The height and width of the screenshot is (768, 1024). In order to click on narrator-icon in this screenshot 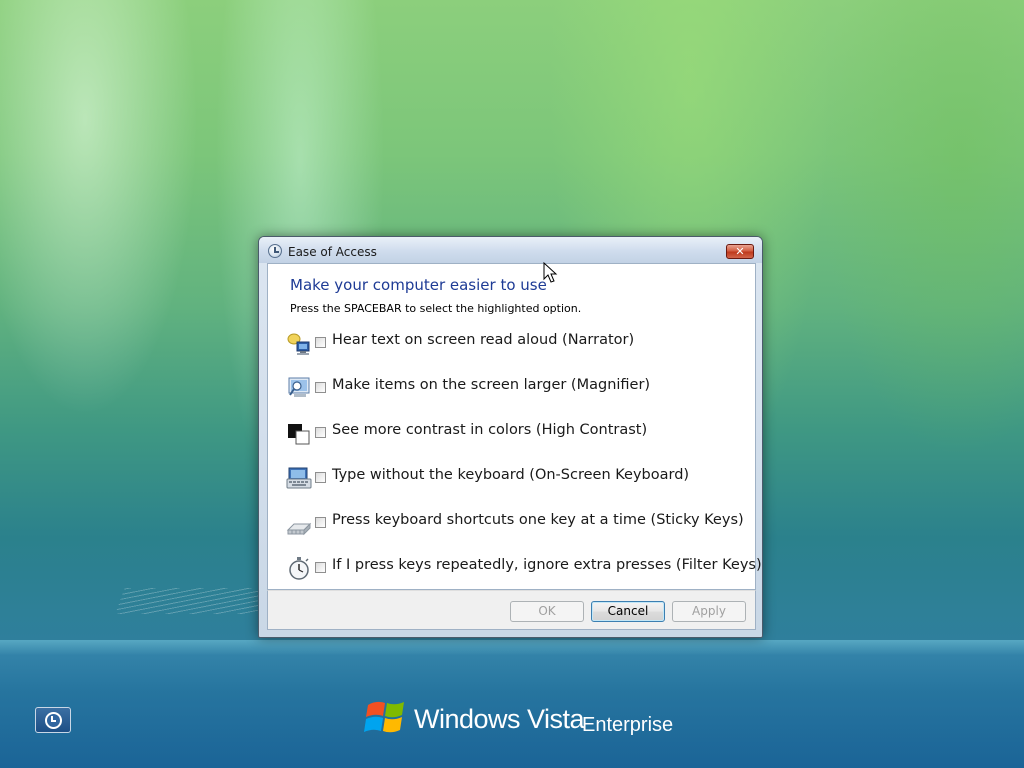, I will do `click(298, 344)`.